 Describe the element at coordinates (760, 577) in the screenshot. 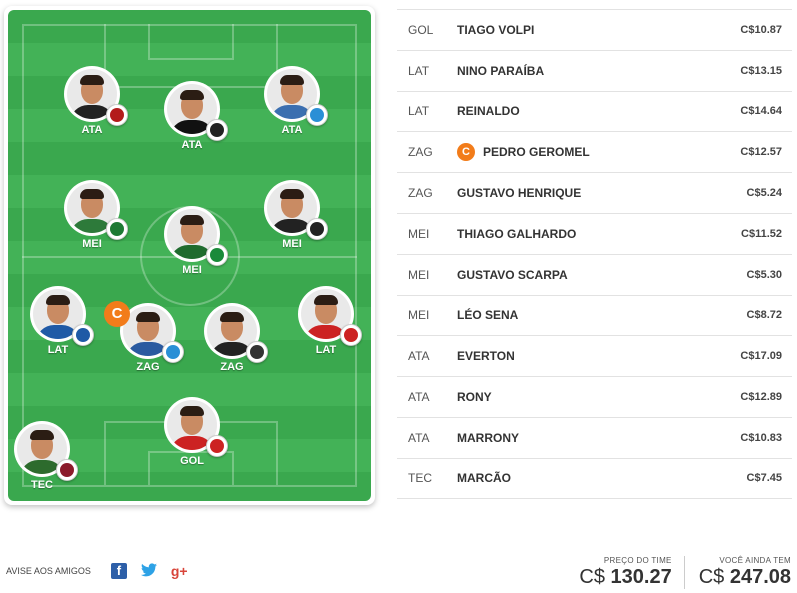

I see `remaining-value: 247.08` at that location.